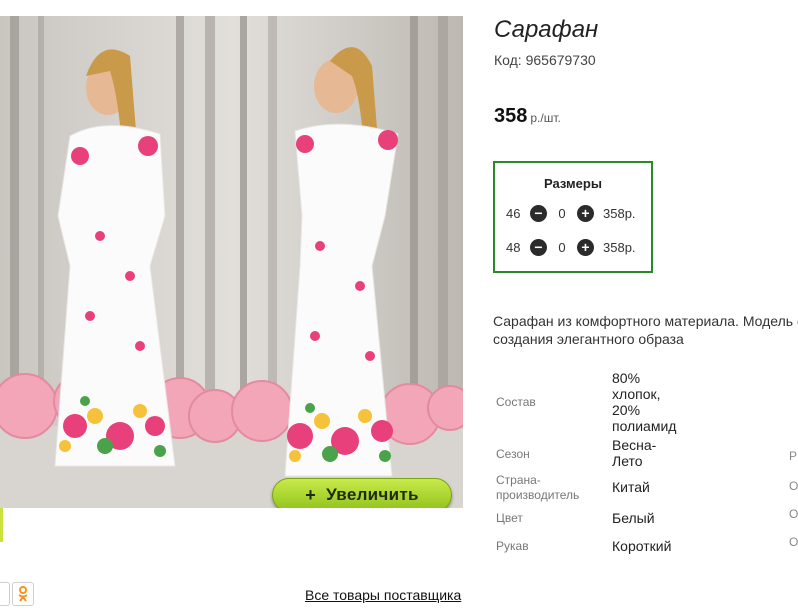 This screenshot has height=615, width=798. Describe the element at coordinates (627, 461) in the screenshot. I see `spec-value-line: Лето` at that location.